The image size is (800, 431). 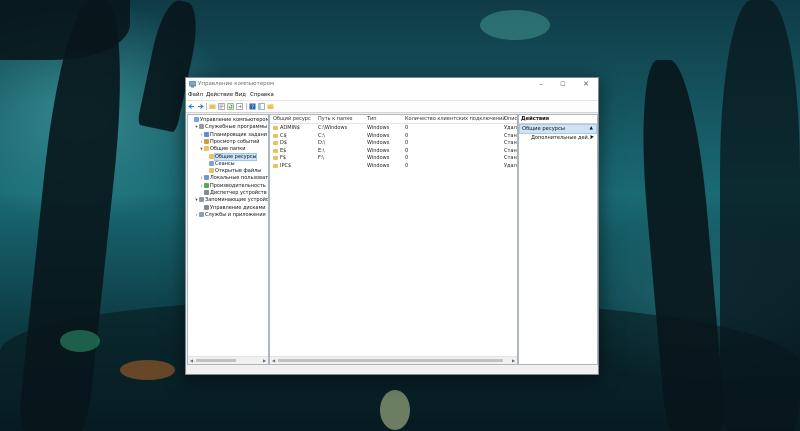 I want to click on tree-item: Открытые файлы, so click(x=232, y=171).